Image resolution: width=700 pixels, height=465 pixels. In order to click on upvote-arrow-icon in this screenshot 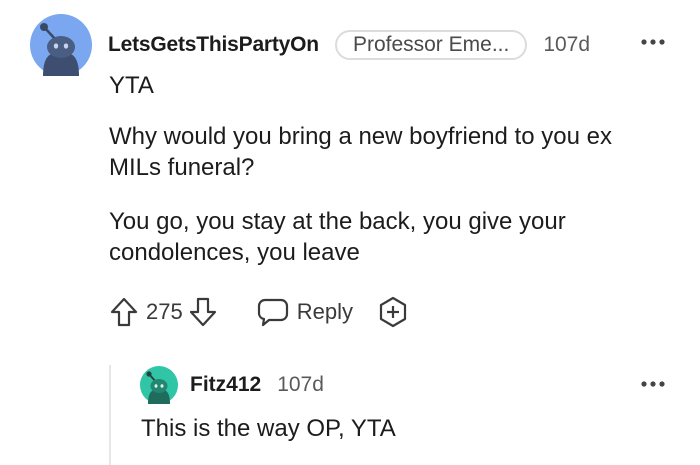, I will do `click(124, 312)`.